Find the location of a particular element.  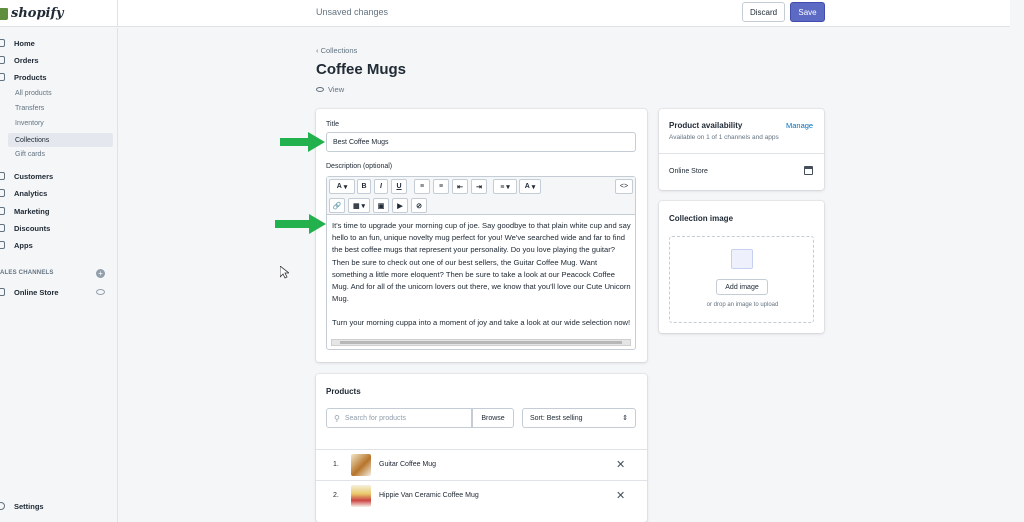

product-name: Hippie Van Ceramic Coffee Mug is located at coordinates (429, 495).